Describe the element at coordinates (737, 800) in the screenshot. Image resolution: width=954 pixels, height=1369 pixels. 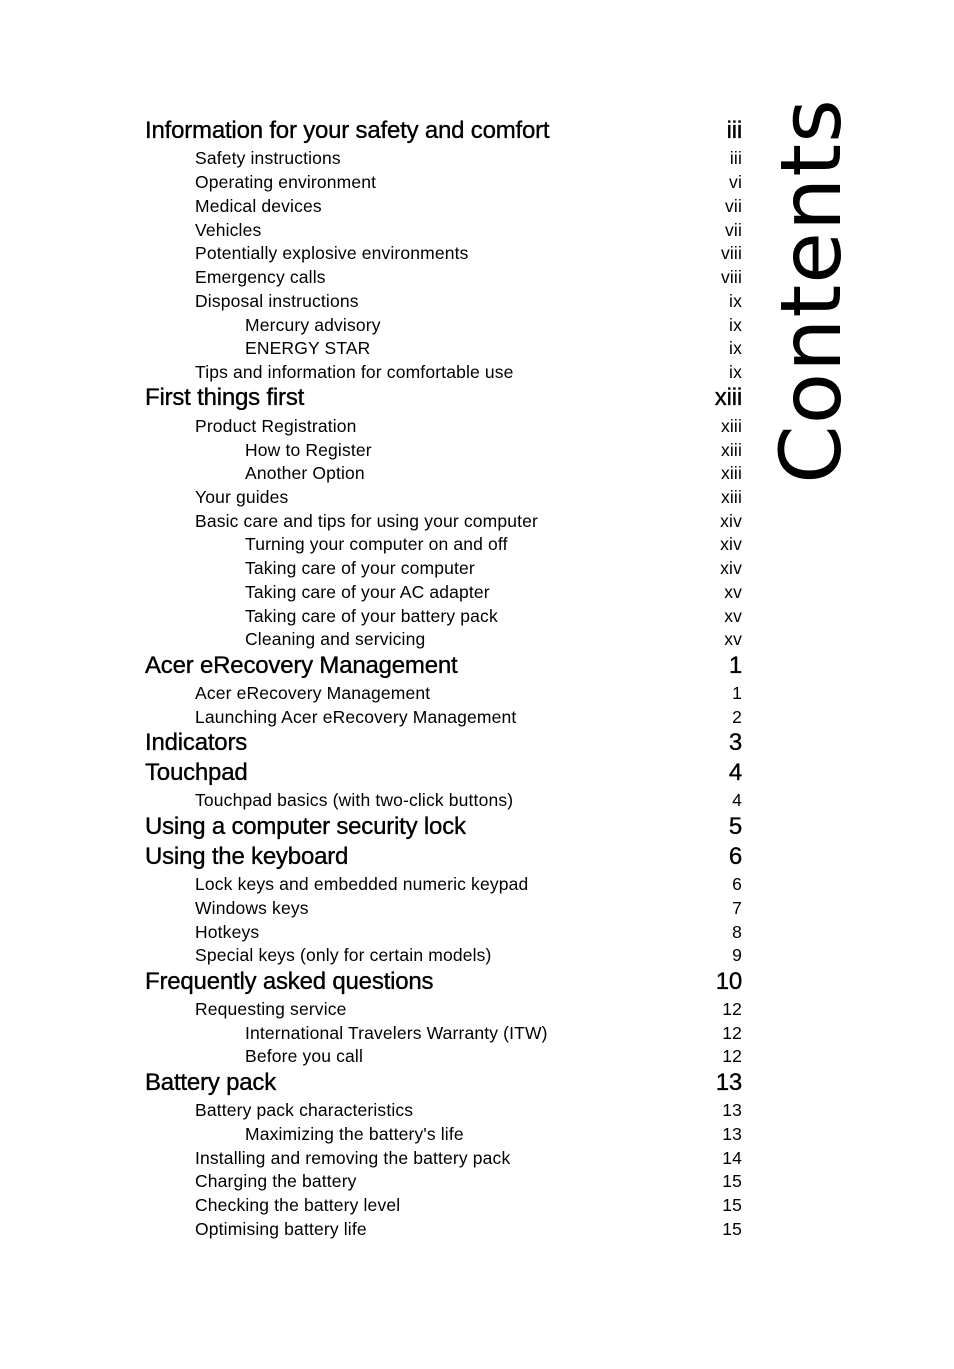
I see `toc-entry-page-number: 4` at that location.